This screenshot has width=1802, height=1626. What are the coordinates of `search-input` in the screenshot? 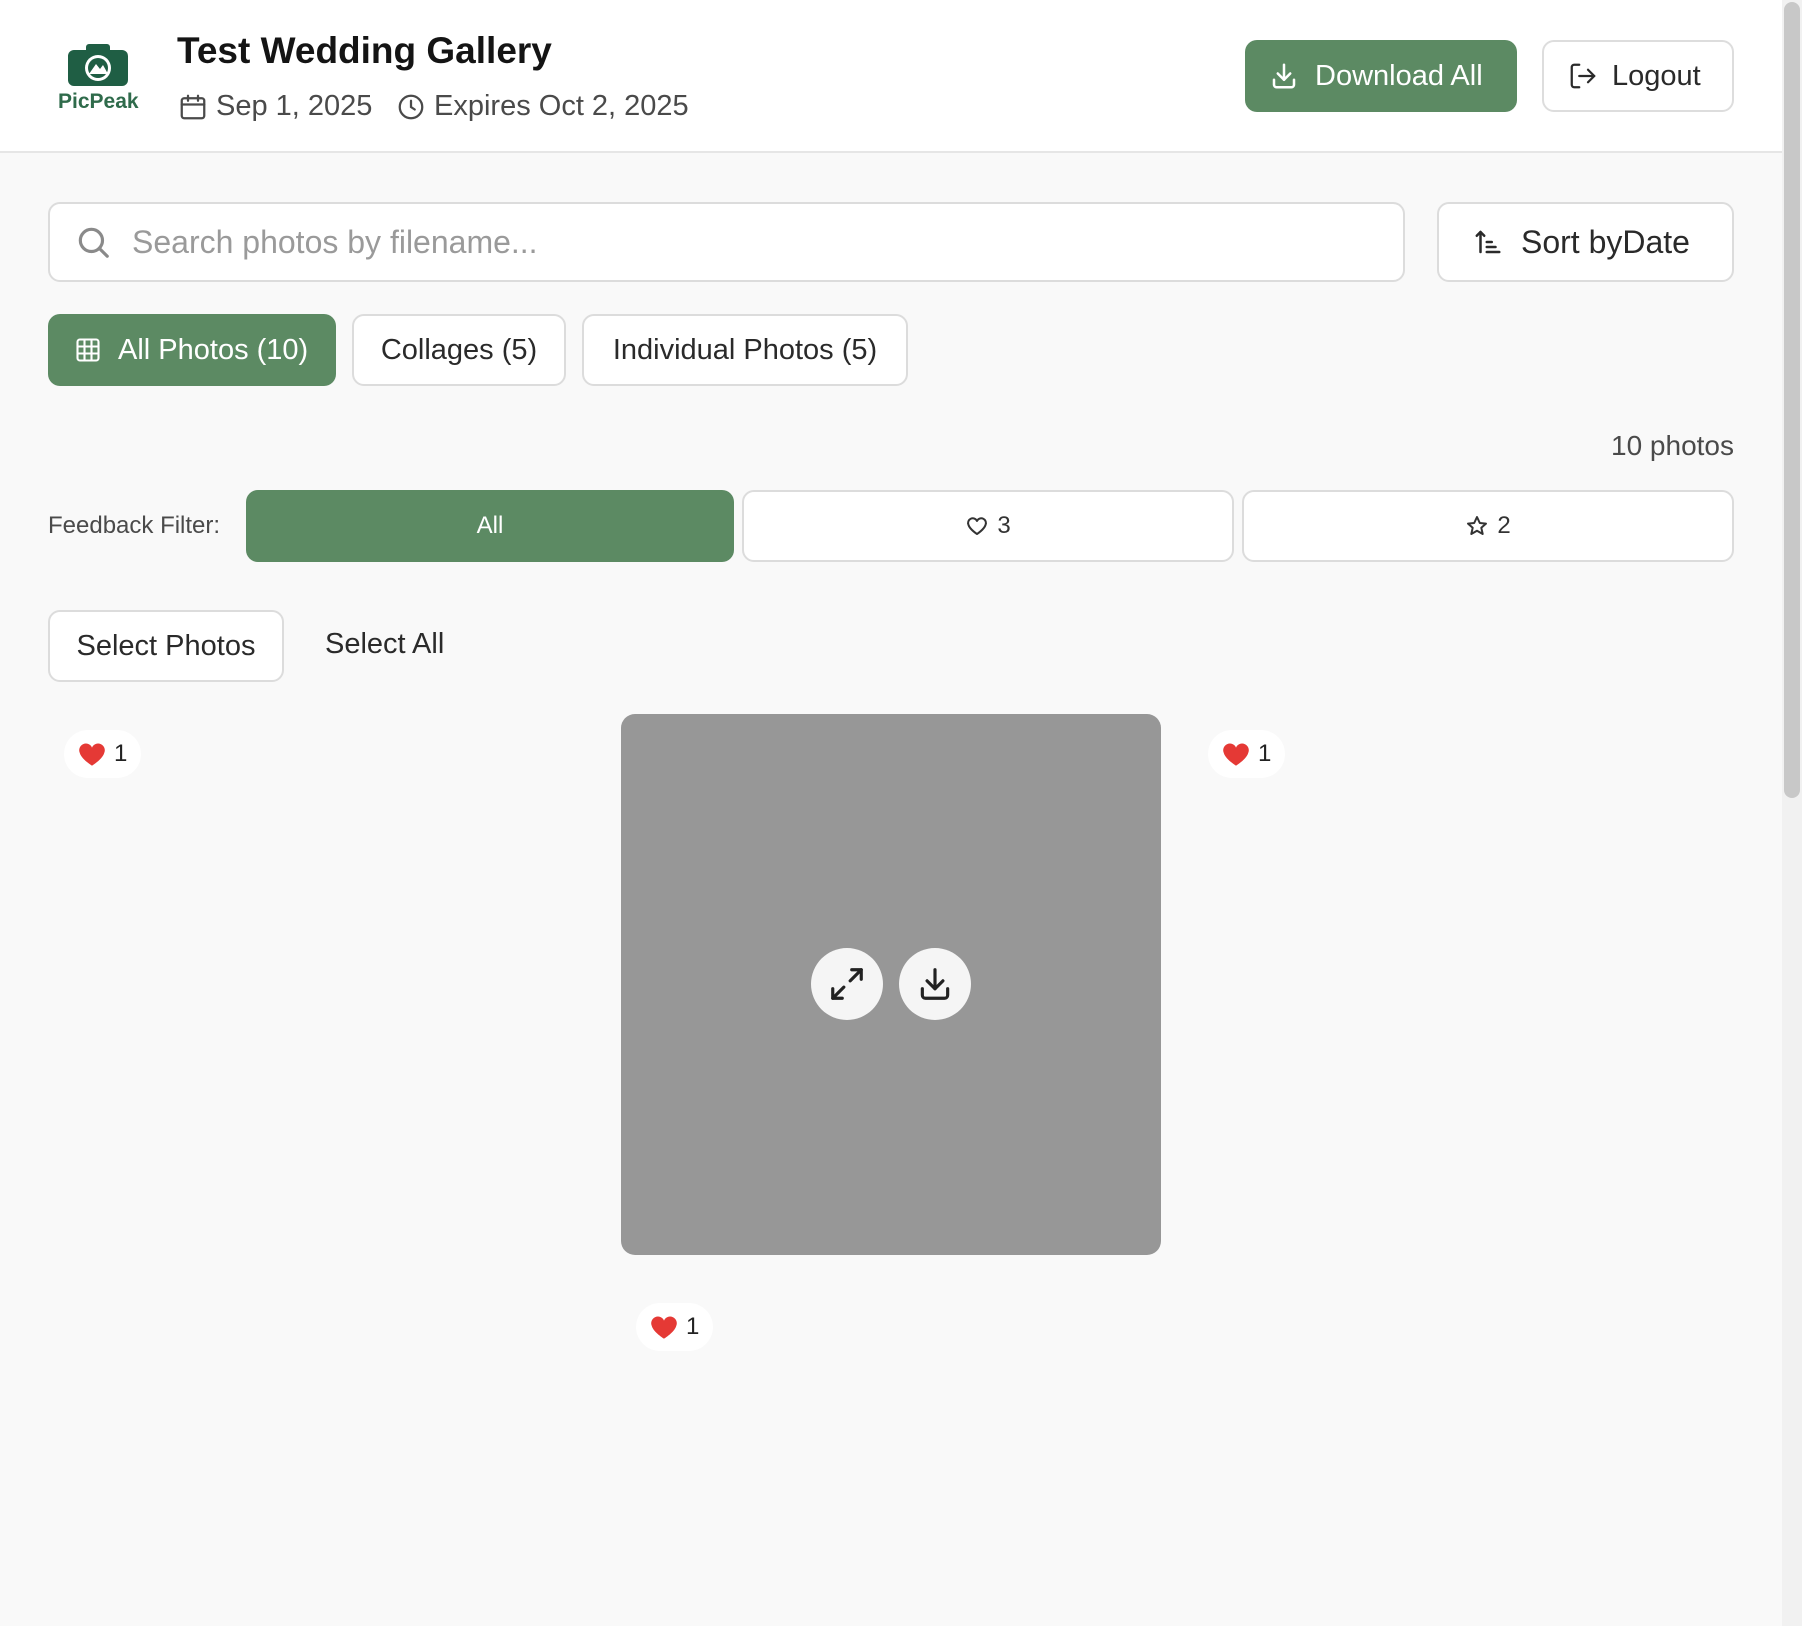 It's located at (732, 242).